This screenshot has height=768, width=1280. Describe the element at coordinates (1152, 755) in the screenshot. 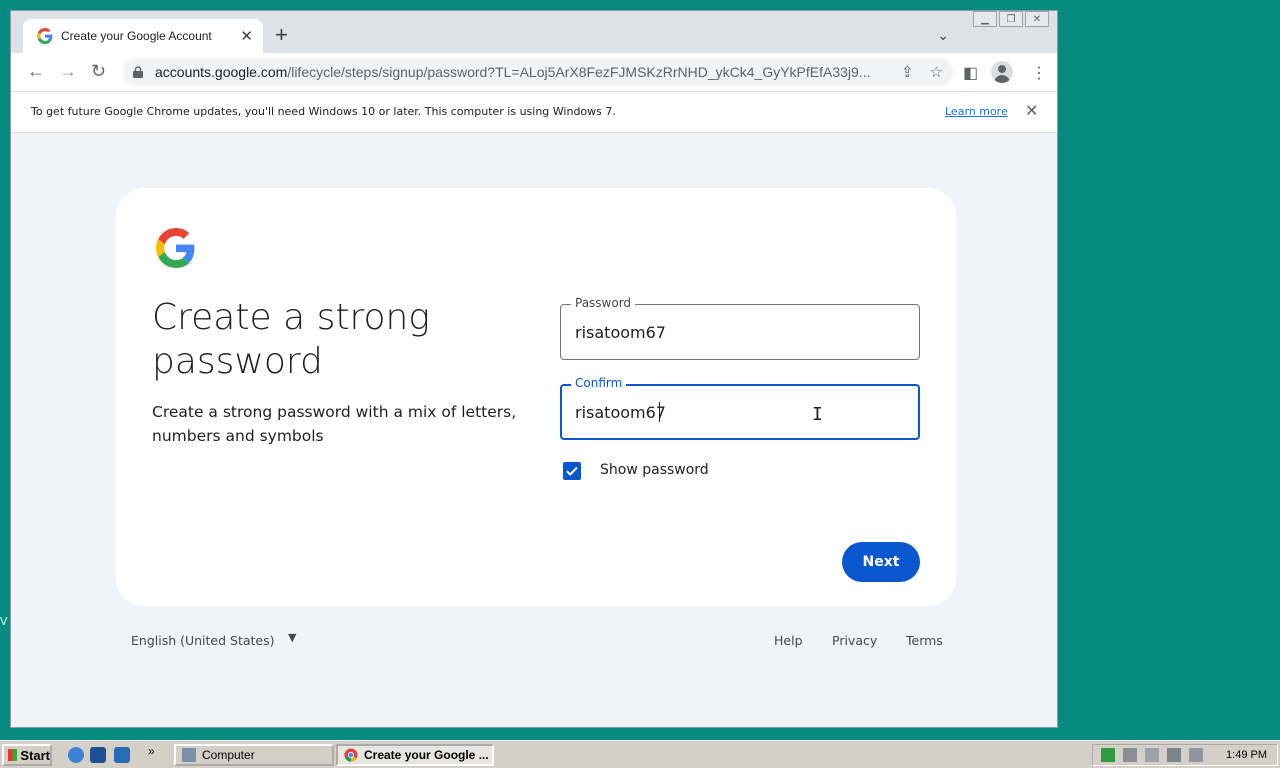

I see `action-center-flag-icon` at that location.